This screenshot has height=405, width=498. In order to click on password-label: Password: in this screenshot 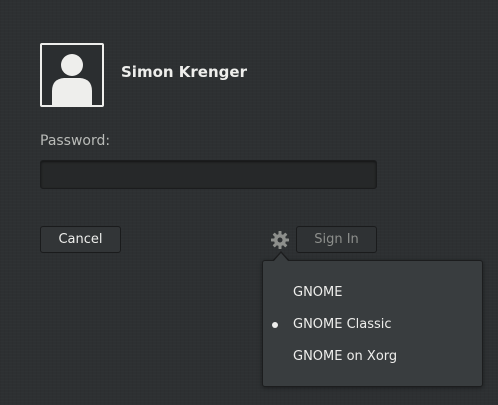, I will do `click(75, 141)`.